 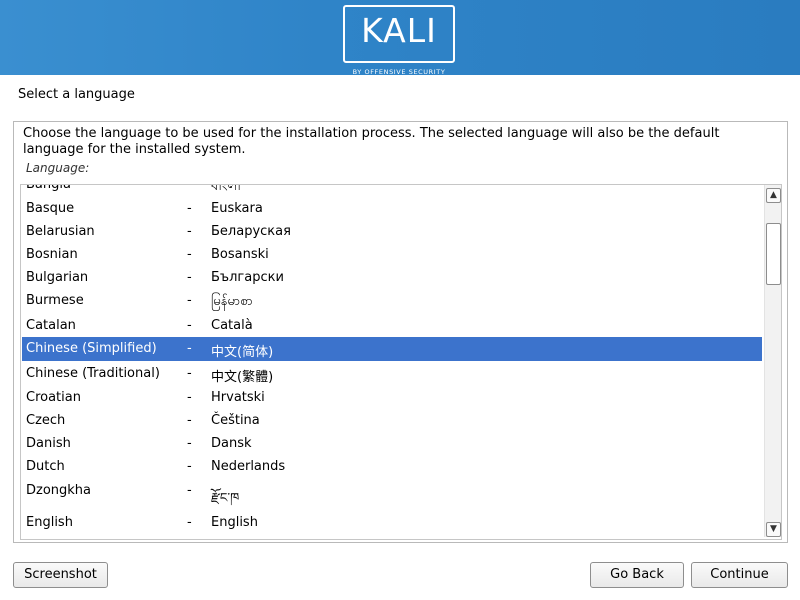 What do you see at coordinates (392, 301) in the screenshot?
I see `language-list-item: Burmese - မြန်မာစာ` at bounding box center [392, 301].